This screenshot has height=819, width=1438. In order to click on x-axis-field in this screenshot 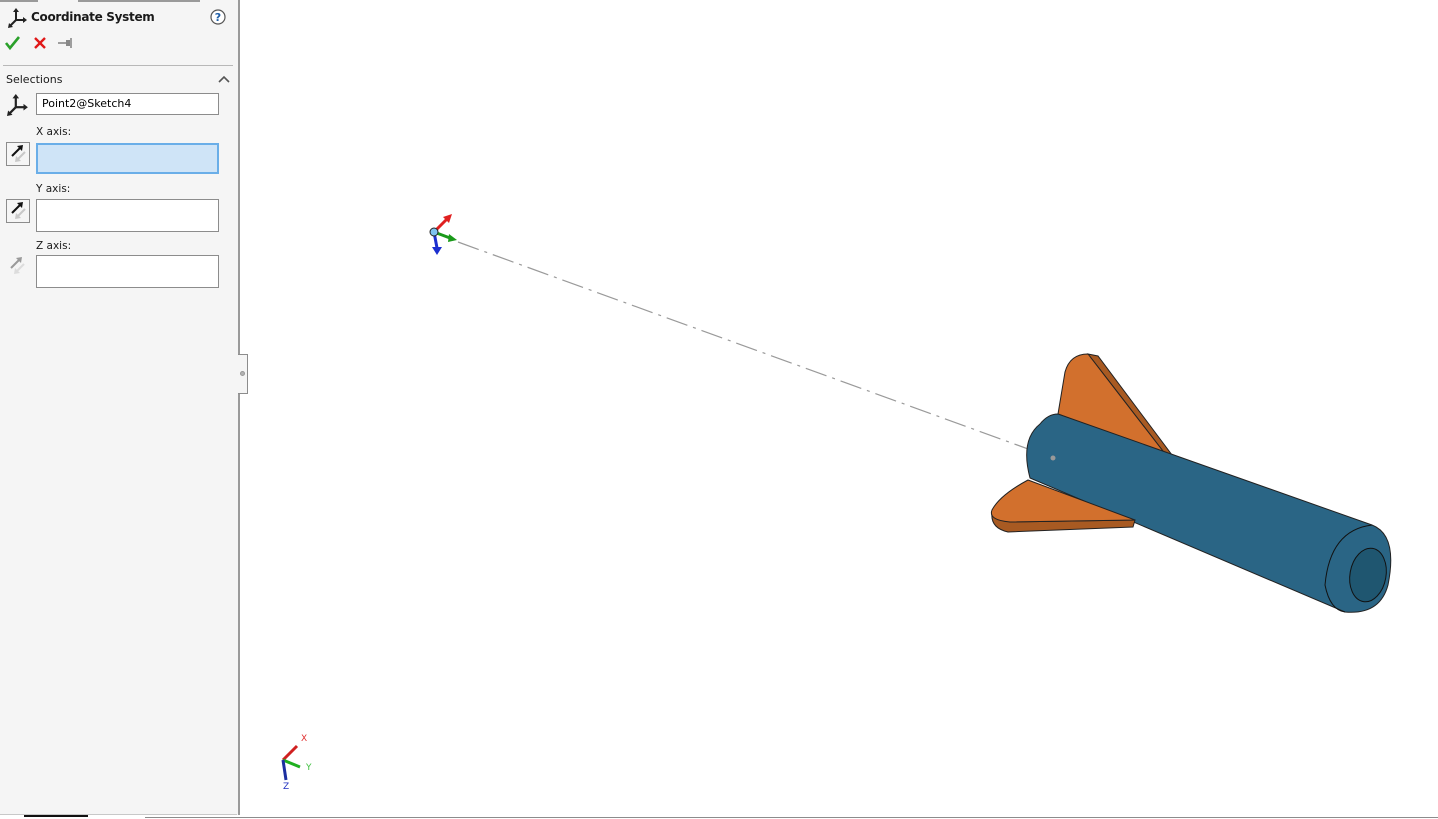, I will do `click(127, 158)`.